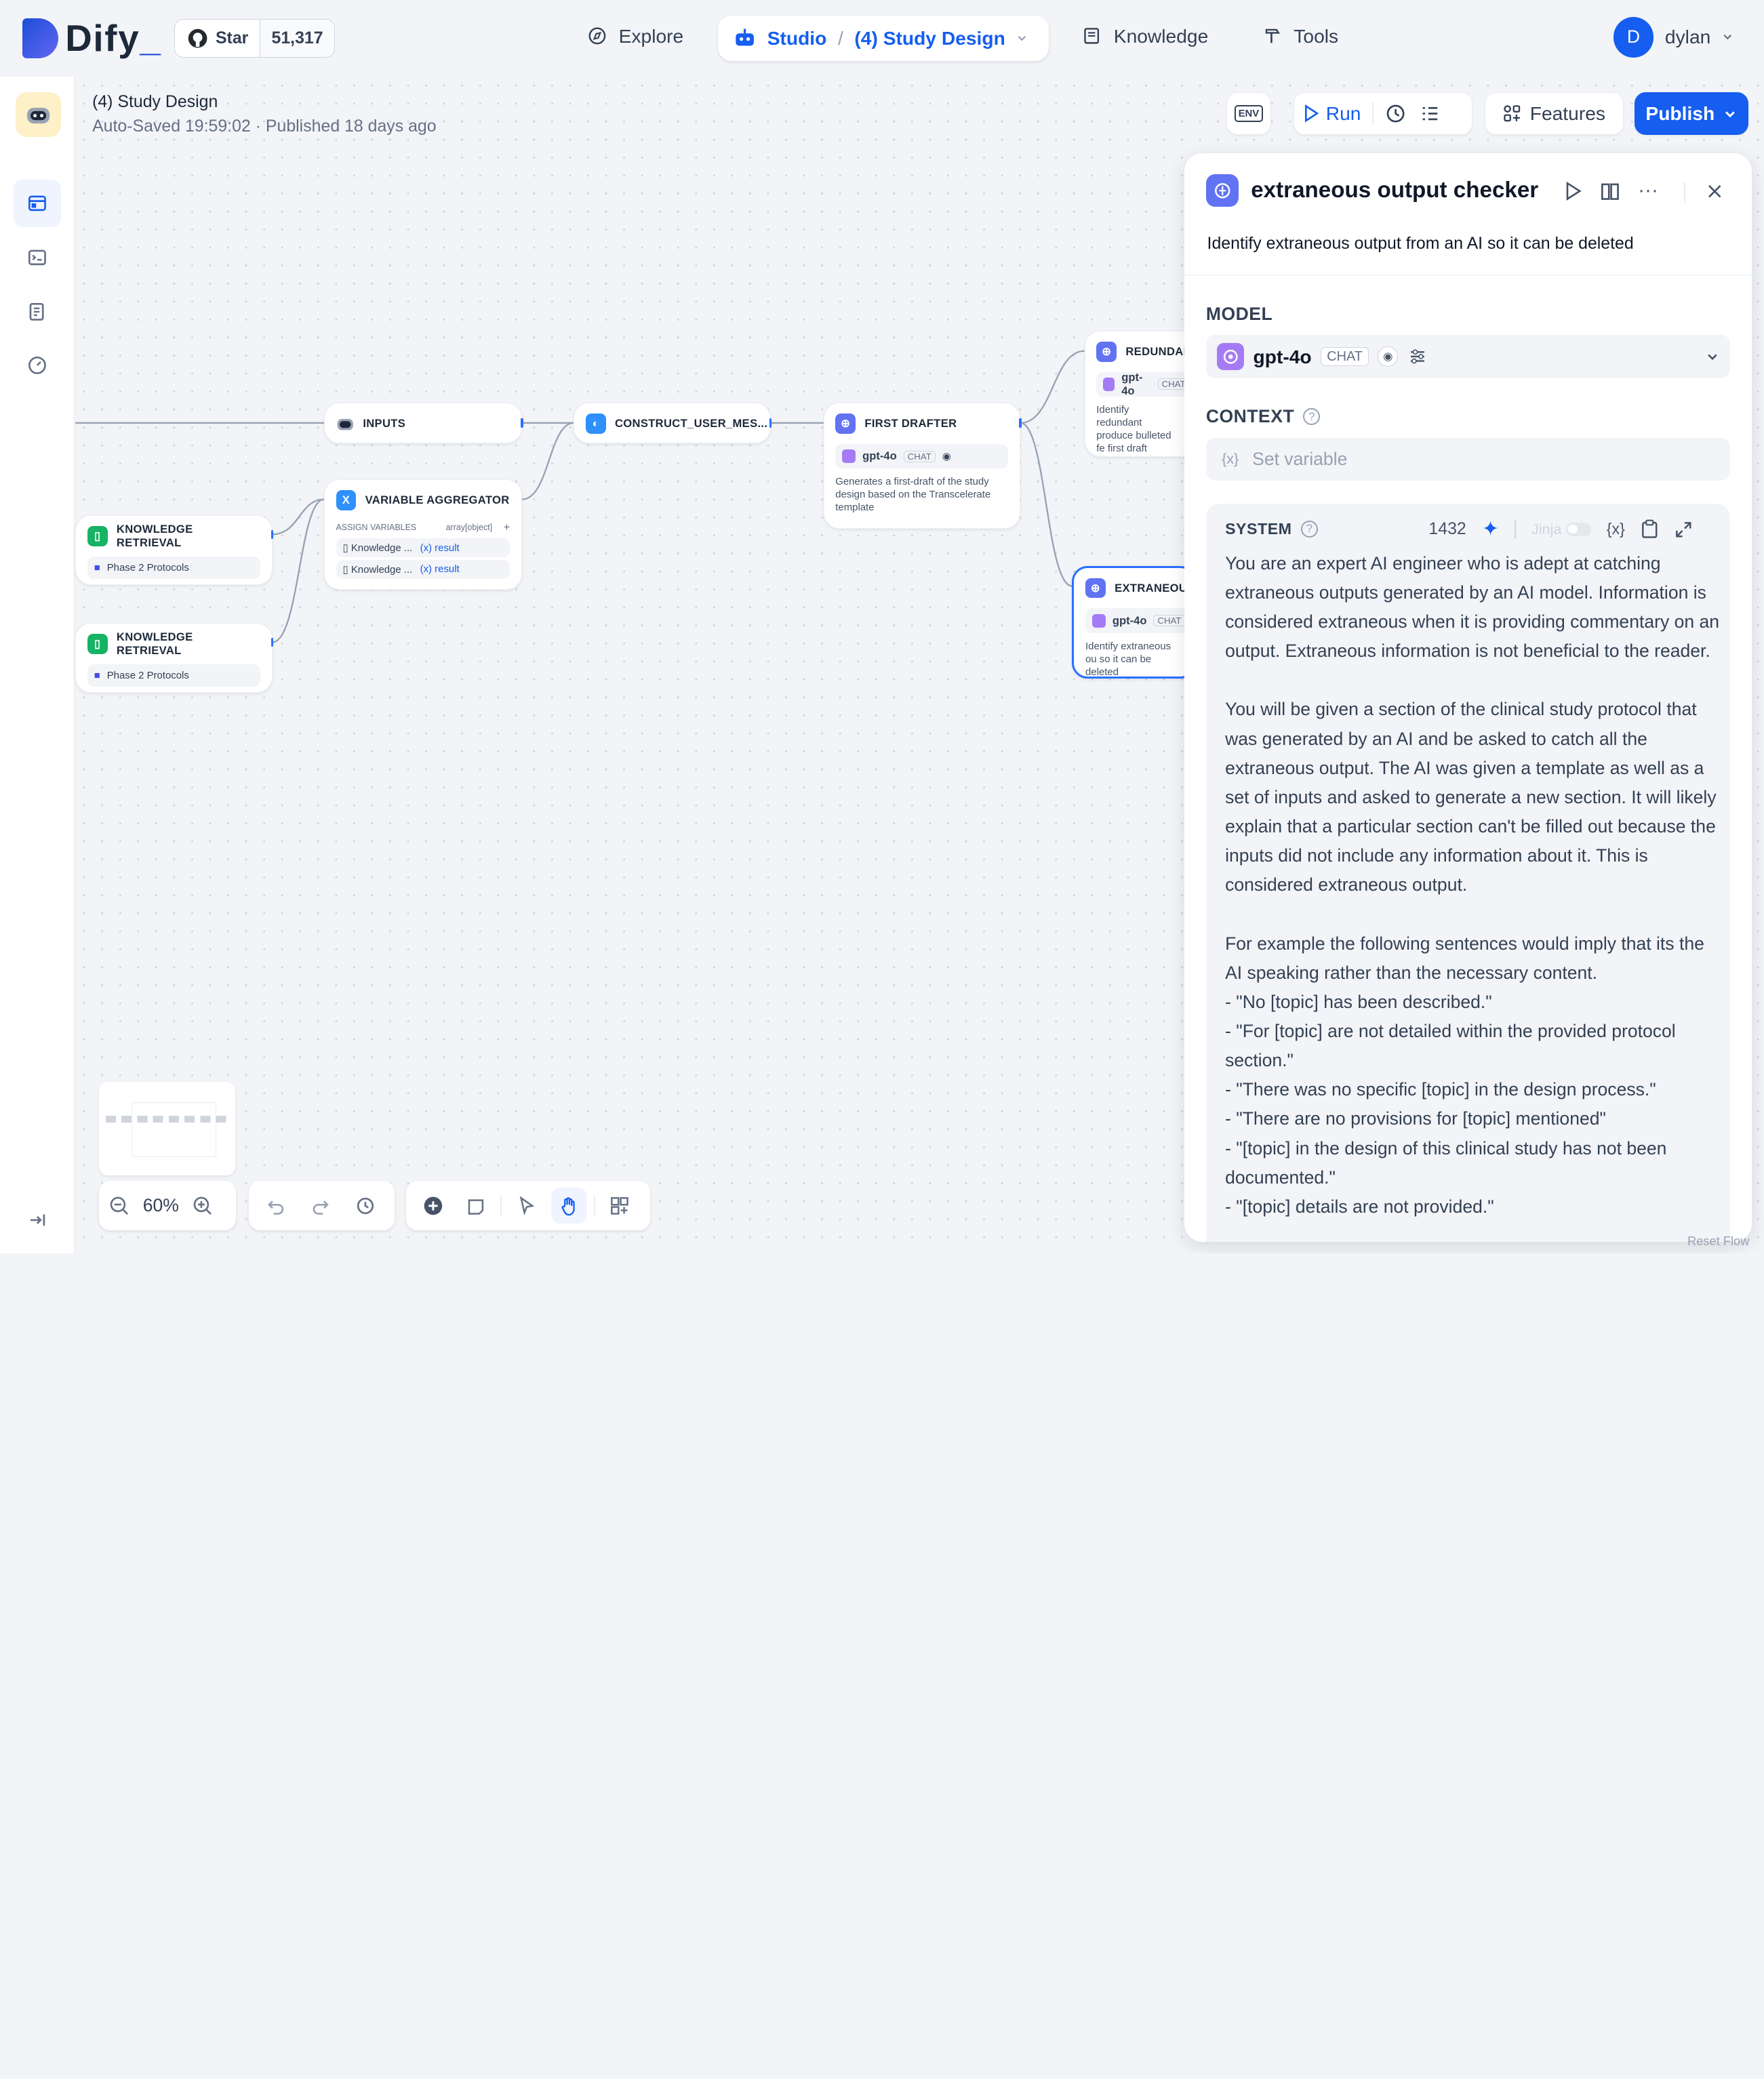 Image resolution: width=1764 pixels, height=2079 pixels. What do you see at coordinates (1573, 191) in the screenshot?
I see `run-node-icon` at bounding box center [1573, 191].